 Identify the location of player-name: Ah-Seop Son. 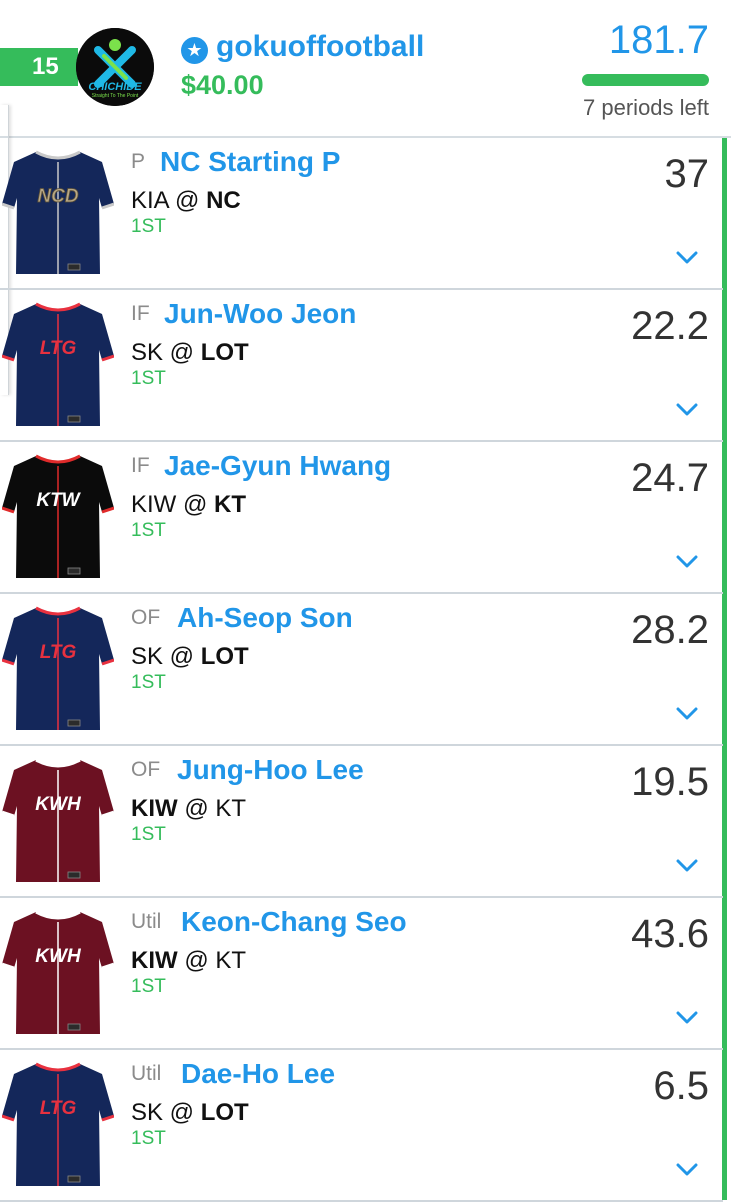
(265, 618).